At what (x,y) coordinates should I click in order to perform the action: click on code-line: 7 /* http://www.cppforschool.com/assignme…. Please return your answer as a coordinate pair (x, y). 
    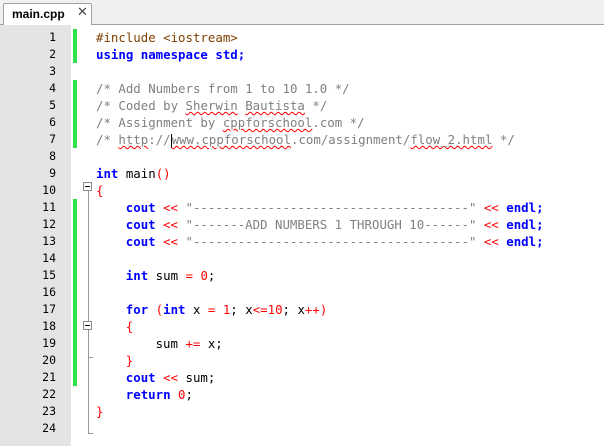
    Looking at the image, I should click on (302, 139).